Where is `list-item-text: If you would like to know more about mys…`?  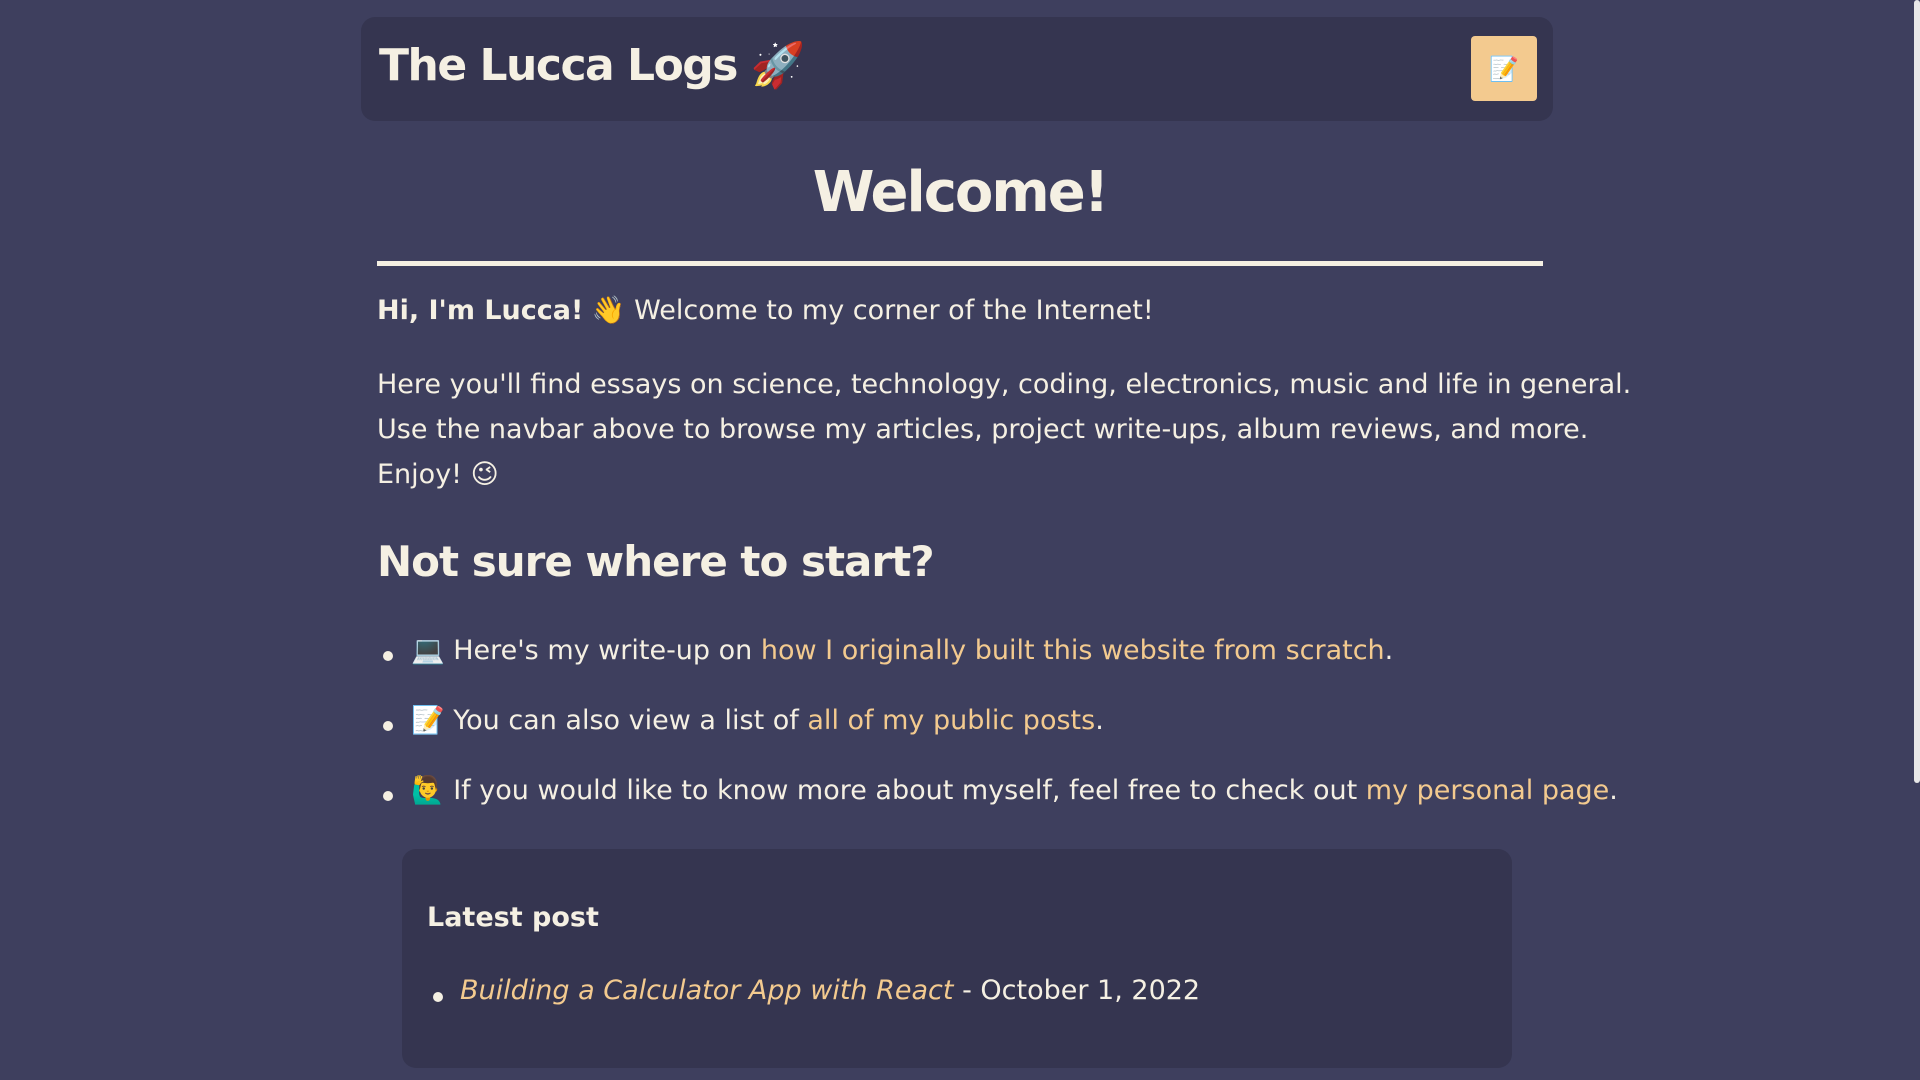
list-item-text: If you would like to know more about mys… is located at coordinates (905, 790).